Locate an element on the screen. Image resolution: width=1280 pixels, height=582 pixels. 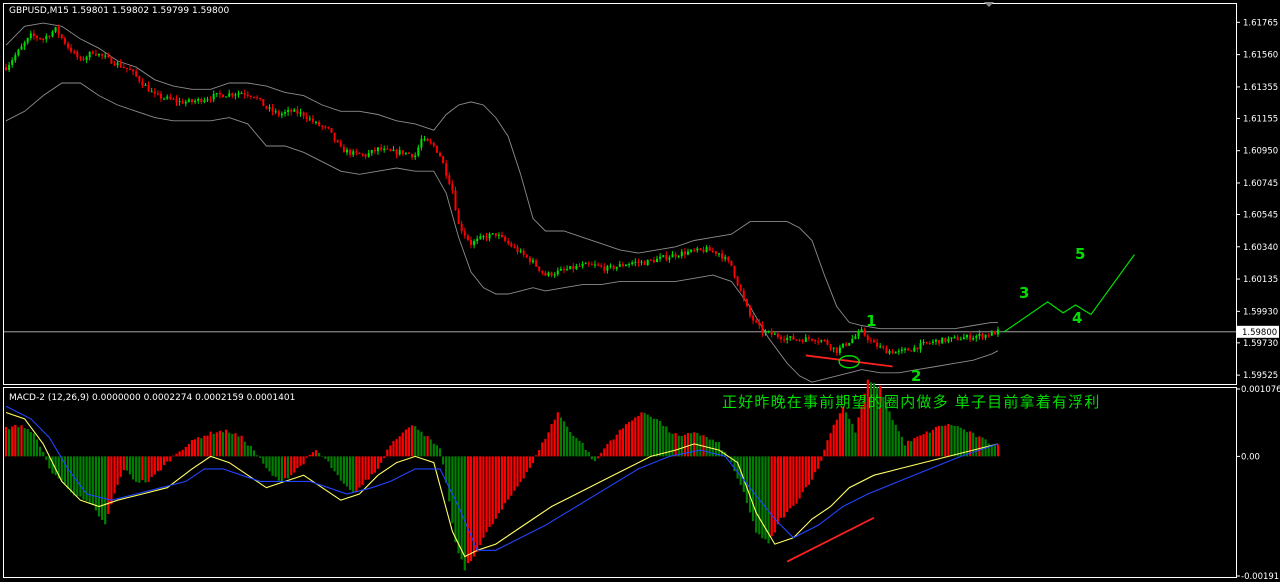
price-tick-label: 1.60545 is located at coordinates (1260, 215).